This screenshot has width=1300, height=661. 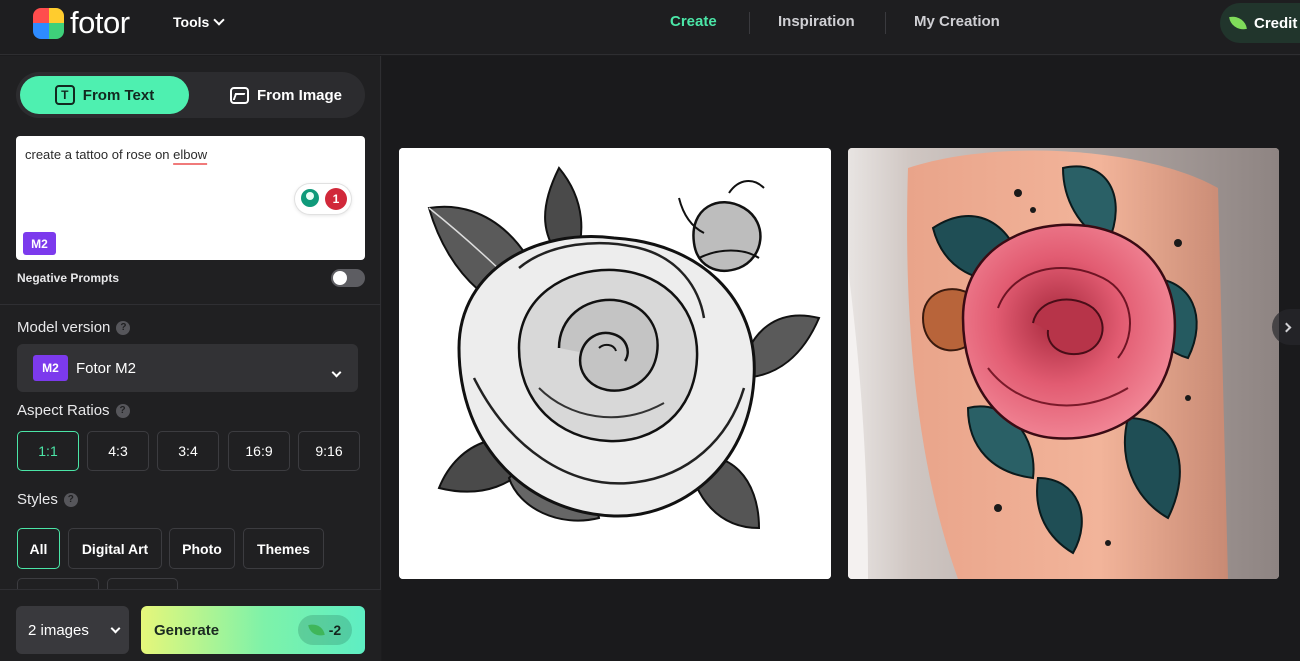 I want to click on nav-inspiration: Inspiration, so click(x=816, y=21).